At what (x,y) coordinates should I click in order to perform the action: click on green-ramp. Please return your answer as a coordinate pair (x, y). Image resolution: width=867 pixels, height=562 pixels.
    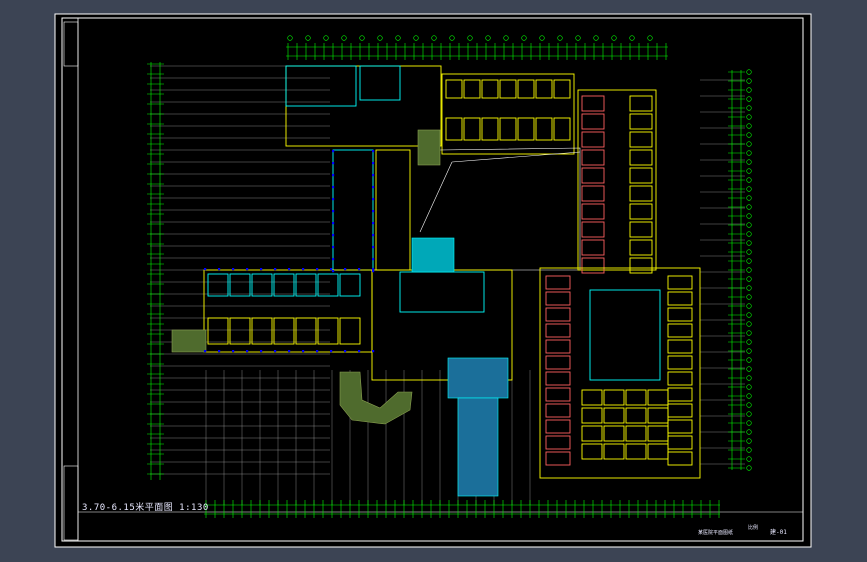
    Looking at the image, I should click on (189, 341).